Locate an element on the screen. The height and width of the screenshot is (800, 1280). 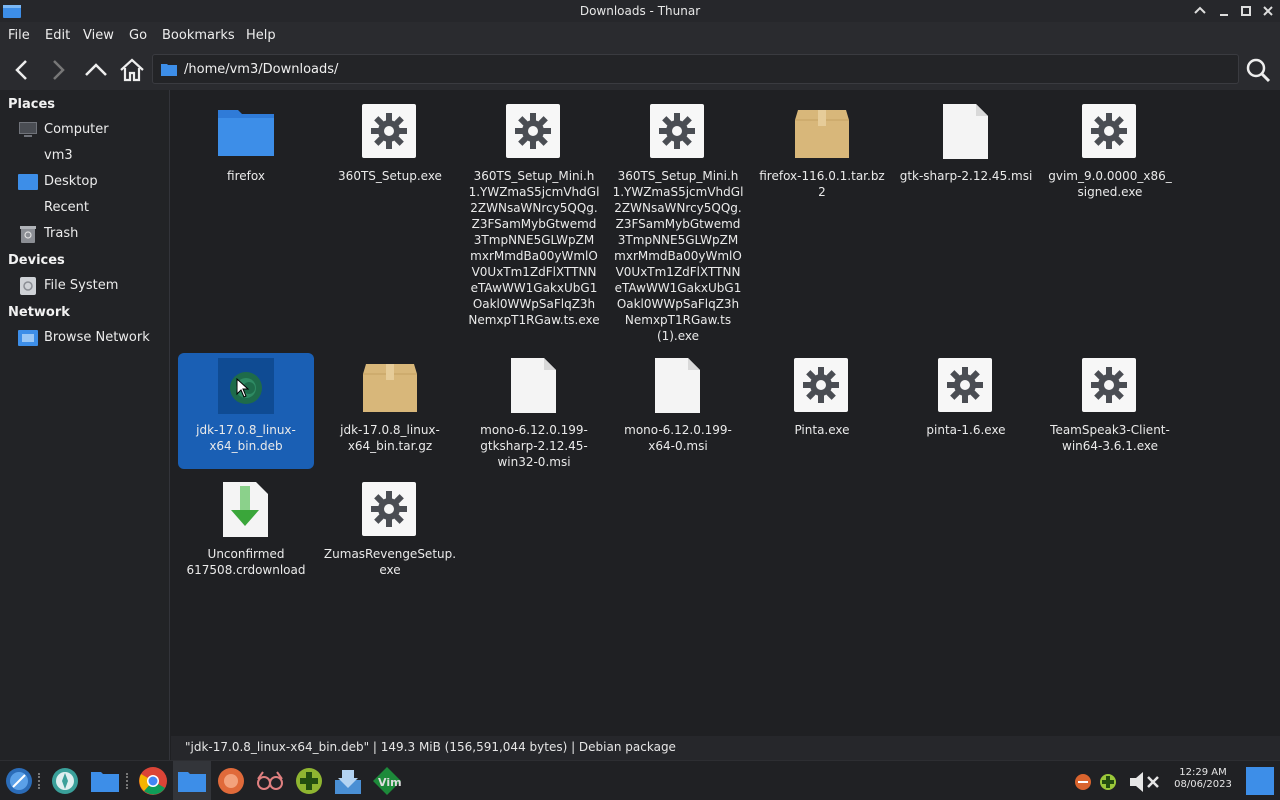
sidebar-item-label: Trash is located at coordinates (61, 233).